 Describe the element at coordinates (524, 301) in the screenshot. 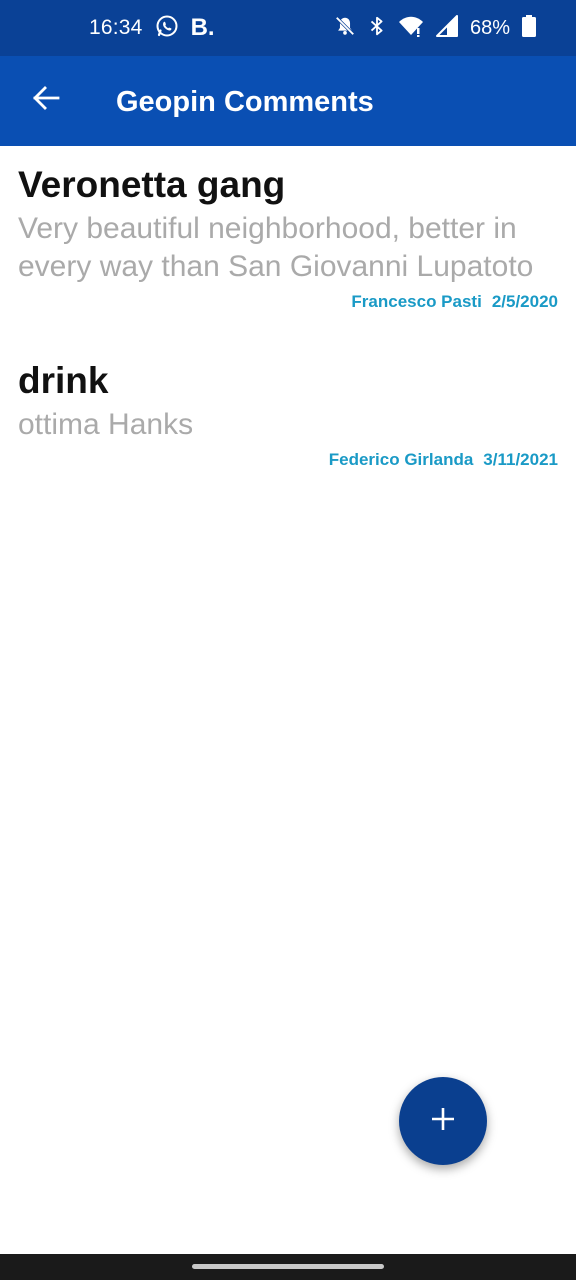

I see `comment-date: 2/5/2020` at that location.